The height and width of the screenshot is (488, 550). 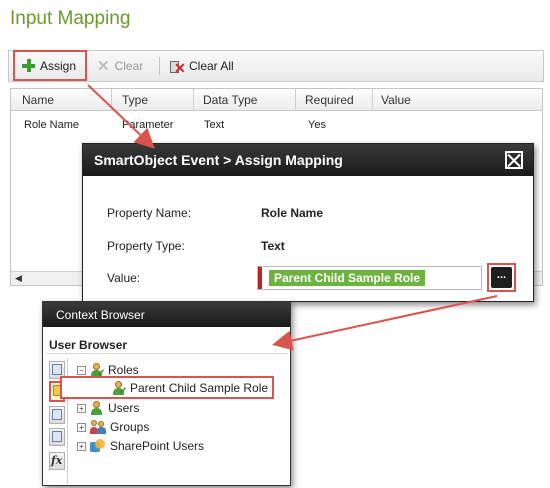 I want to click on side-tab-grid, so click(x=57, y=437).